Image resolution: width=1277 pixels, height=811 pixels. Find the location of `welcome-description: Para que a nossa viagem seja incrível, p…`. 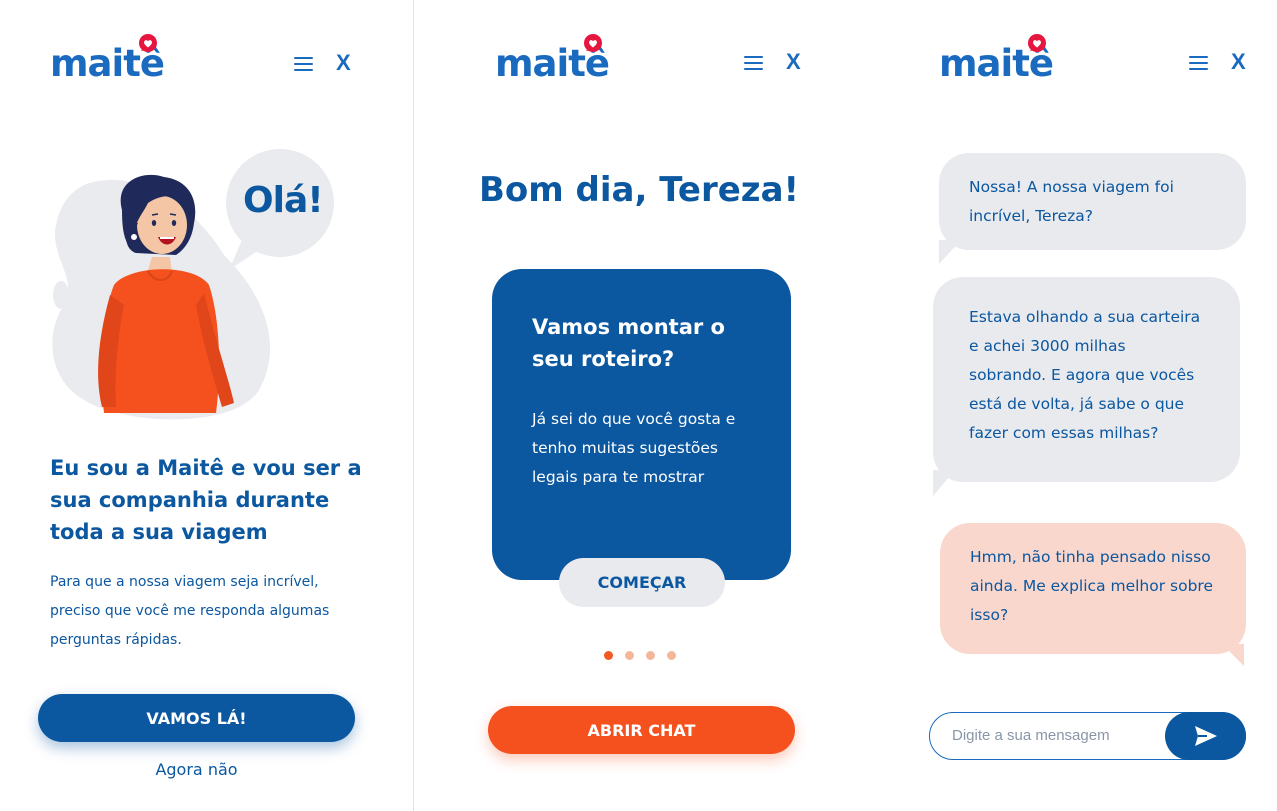

welcome-description: Para que a nossa viagem seja incrível, p… is located at coordinates (190, 611).